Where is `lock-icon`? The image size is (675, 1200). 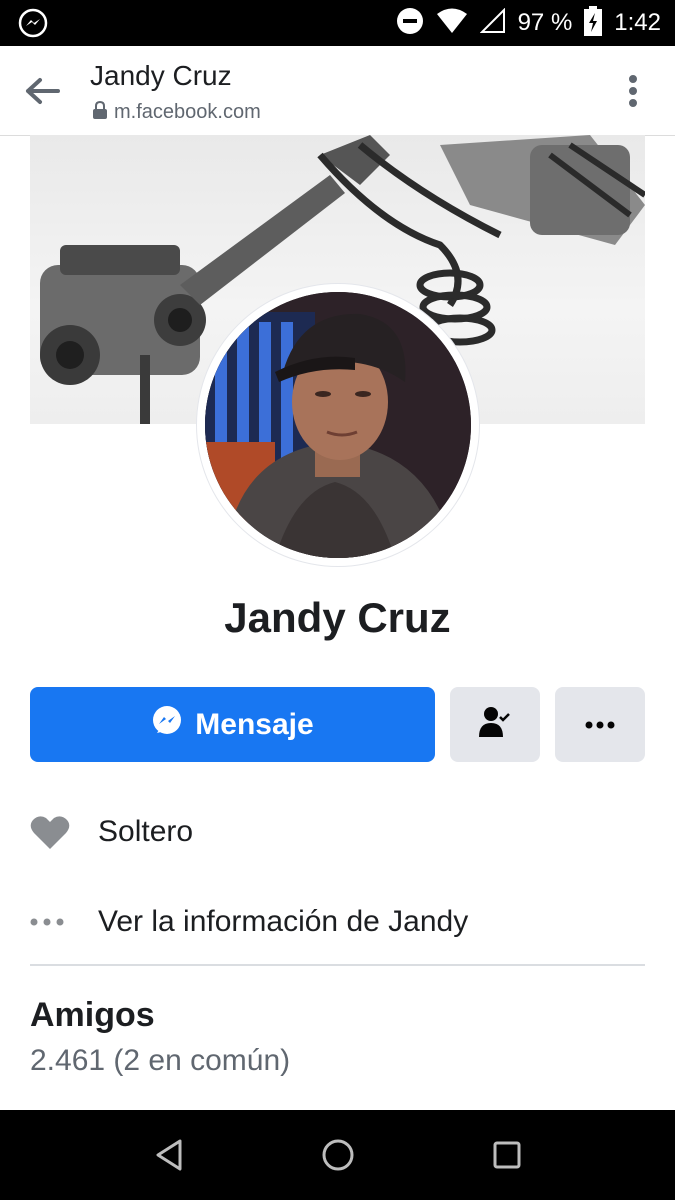 lock-icon is located at coordinates (100, 112).